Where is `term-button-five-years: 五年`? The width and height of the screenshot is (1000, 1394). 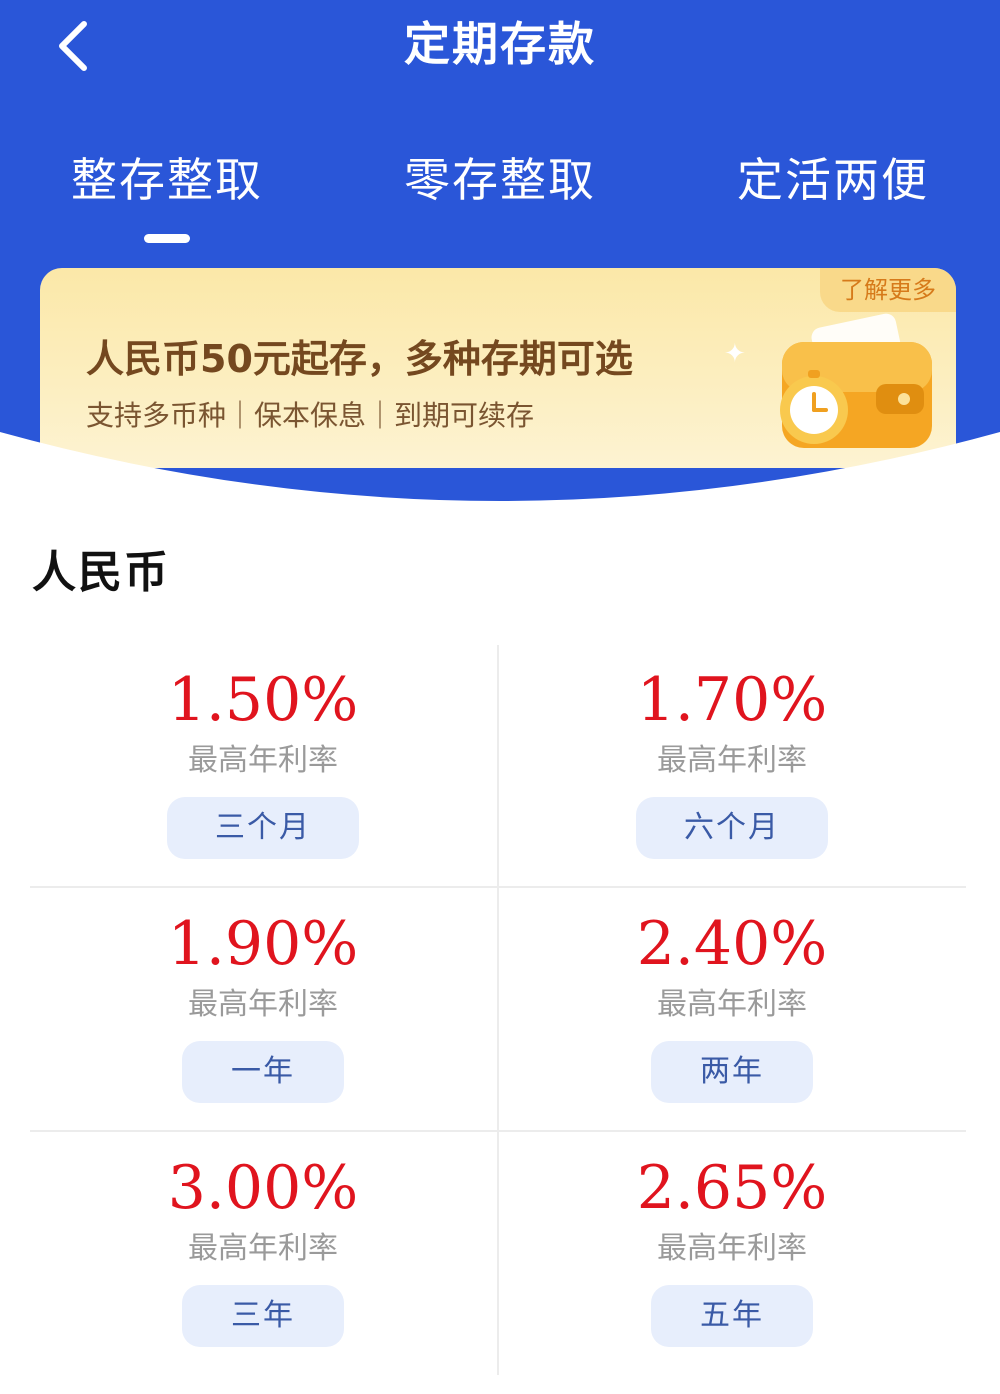 term-button-five-years: 五年 is located at coordinates (732, 1316).